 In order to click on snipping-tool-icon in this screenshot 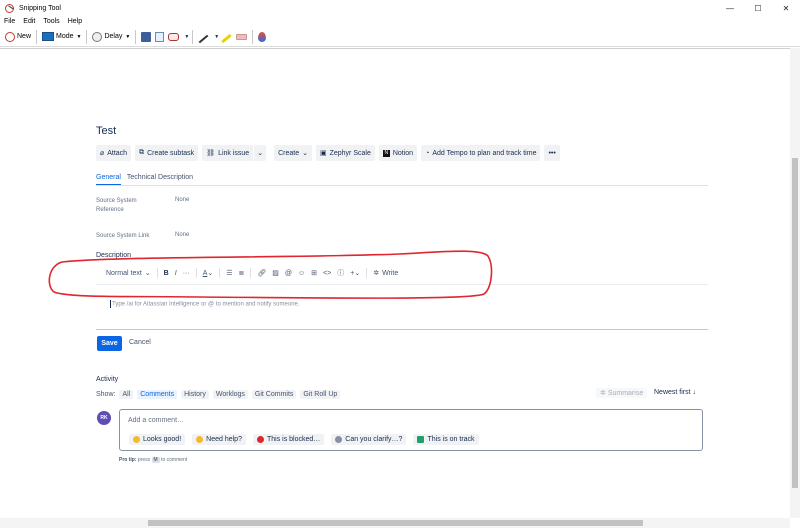, I will do `click(9, 8)`.